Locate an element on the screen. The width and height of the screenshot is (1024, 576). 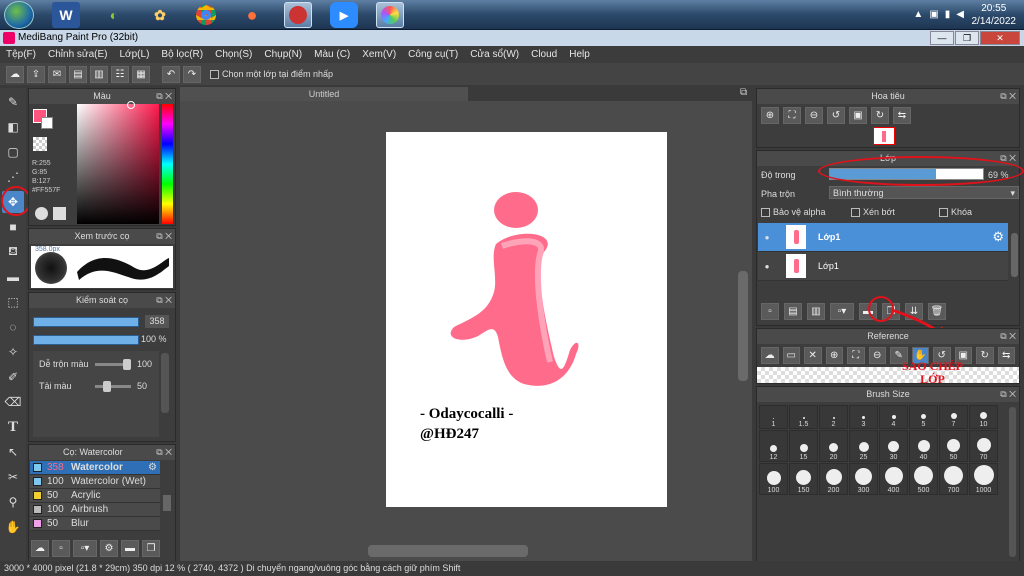
app-icon: ◐ is located at coordinates (114, 15).